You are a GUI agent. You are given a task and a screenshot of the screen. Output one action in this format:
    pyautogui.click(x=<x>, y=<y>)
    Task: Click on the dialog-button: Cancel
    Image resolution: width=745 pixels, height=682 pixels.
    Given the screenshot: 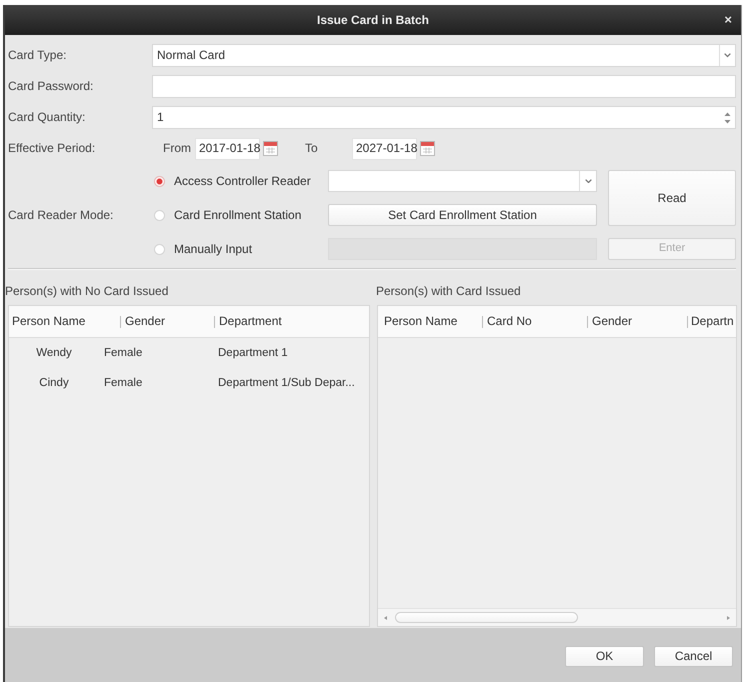 What is the action you would take?
    pyautogui.click(x=693, y=656)
    